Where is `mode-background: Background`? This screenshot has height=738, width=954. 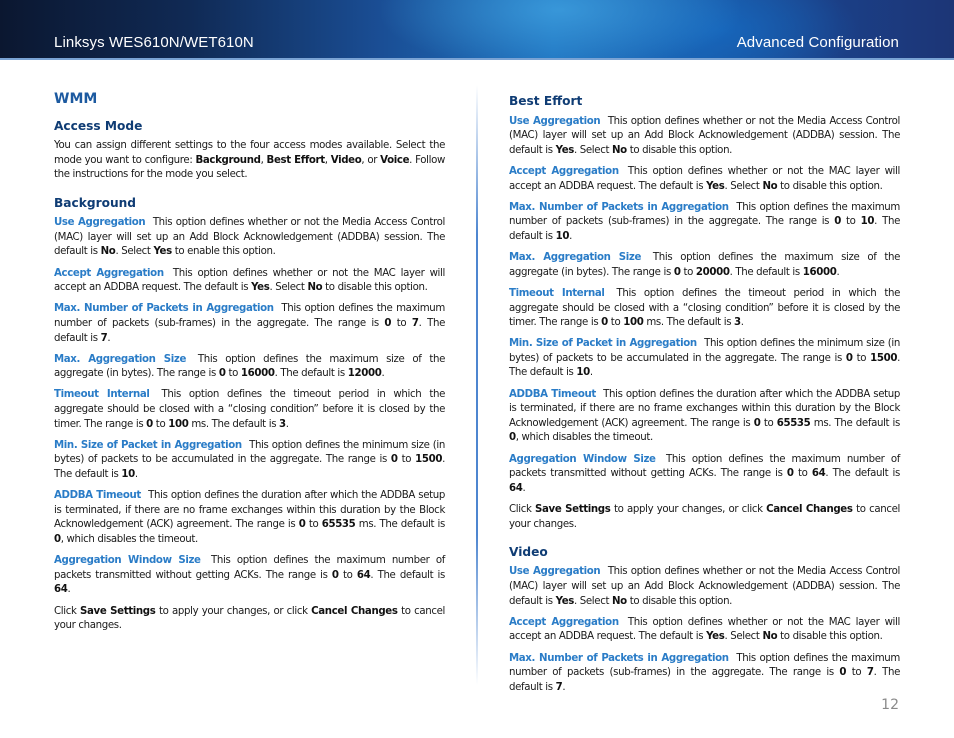 mode-background: Background is located at coordinates (228, 160).